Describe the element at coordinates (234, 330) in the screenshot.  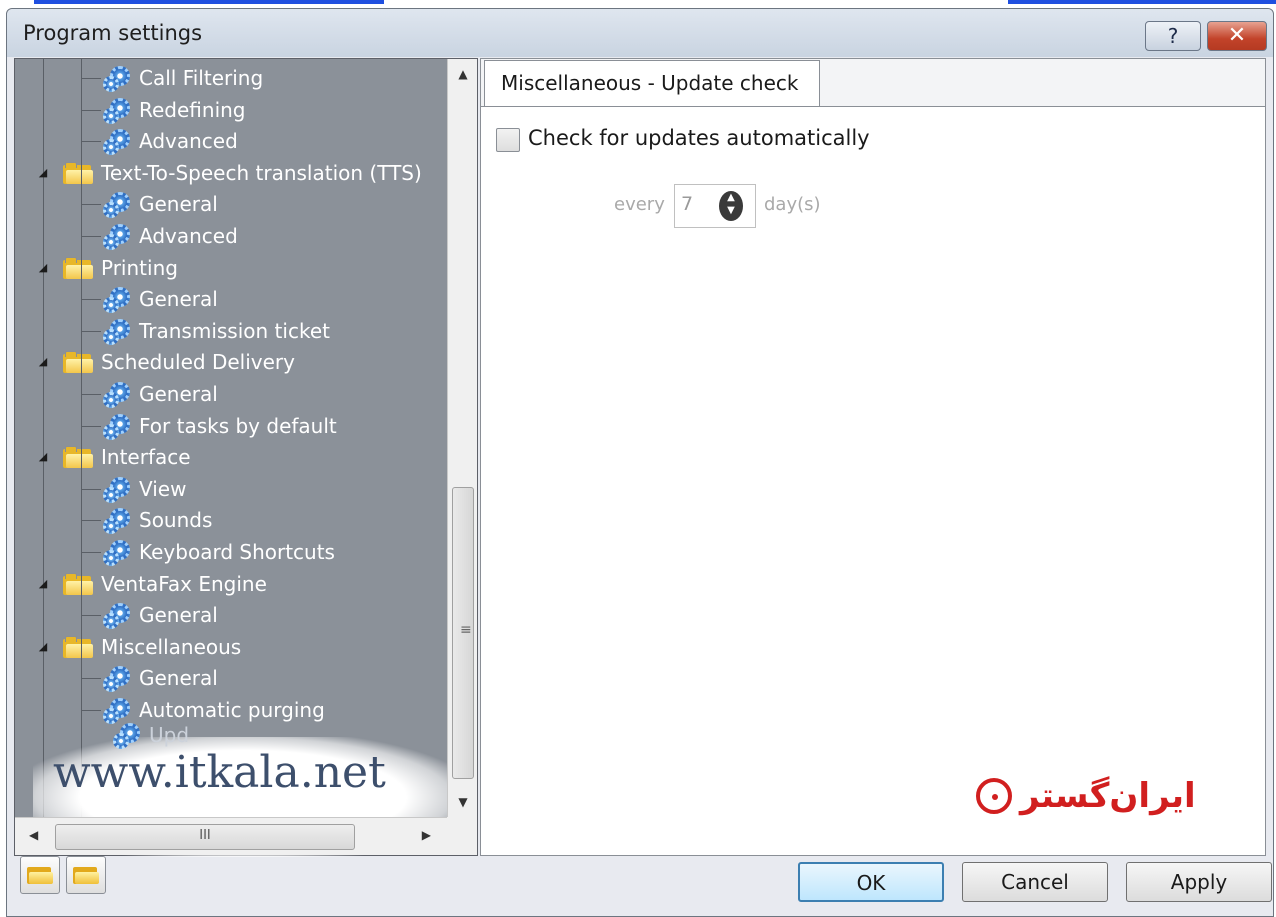
I see `tree-item-label: Transmission ticket` at that location.